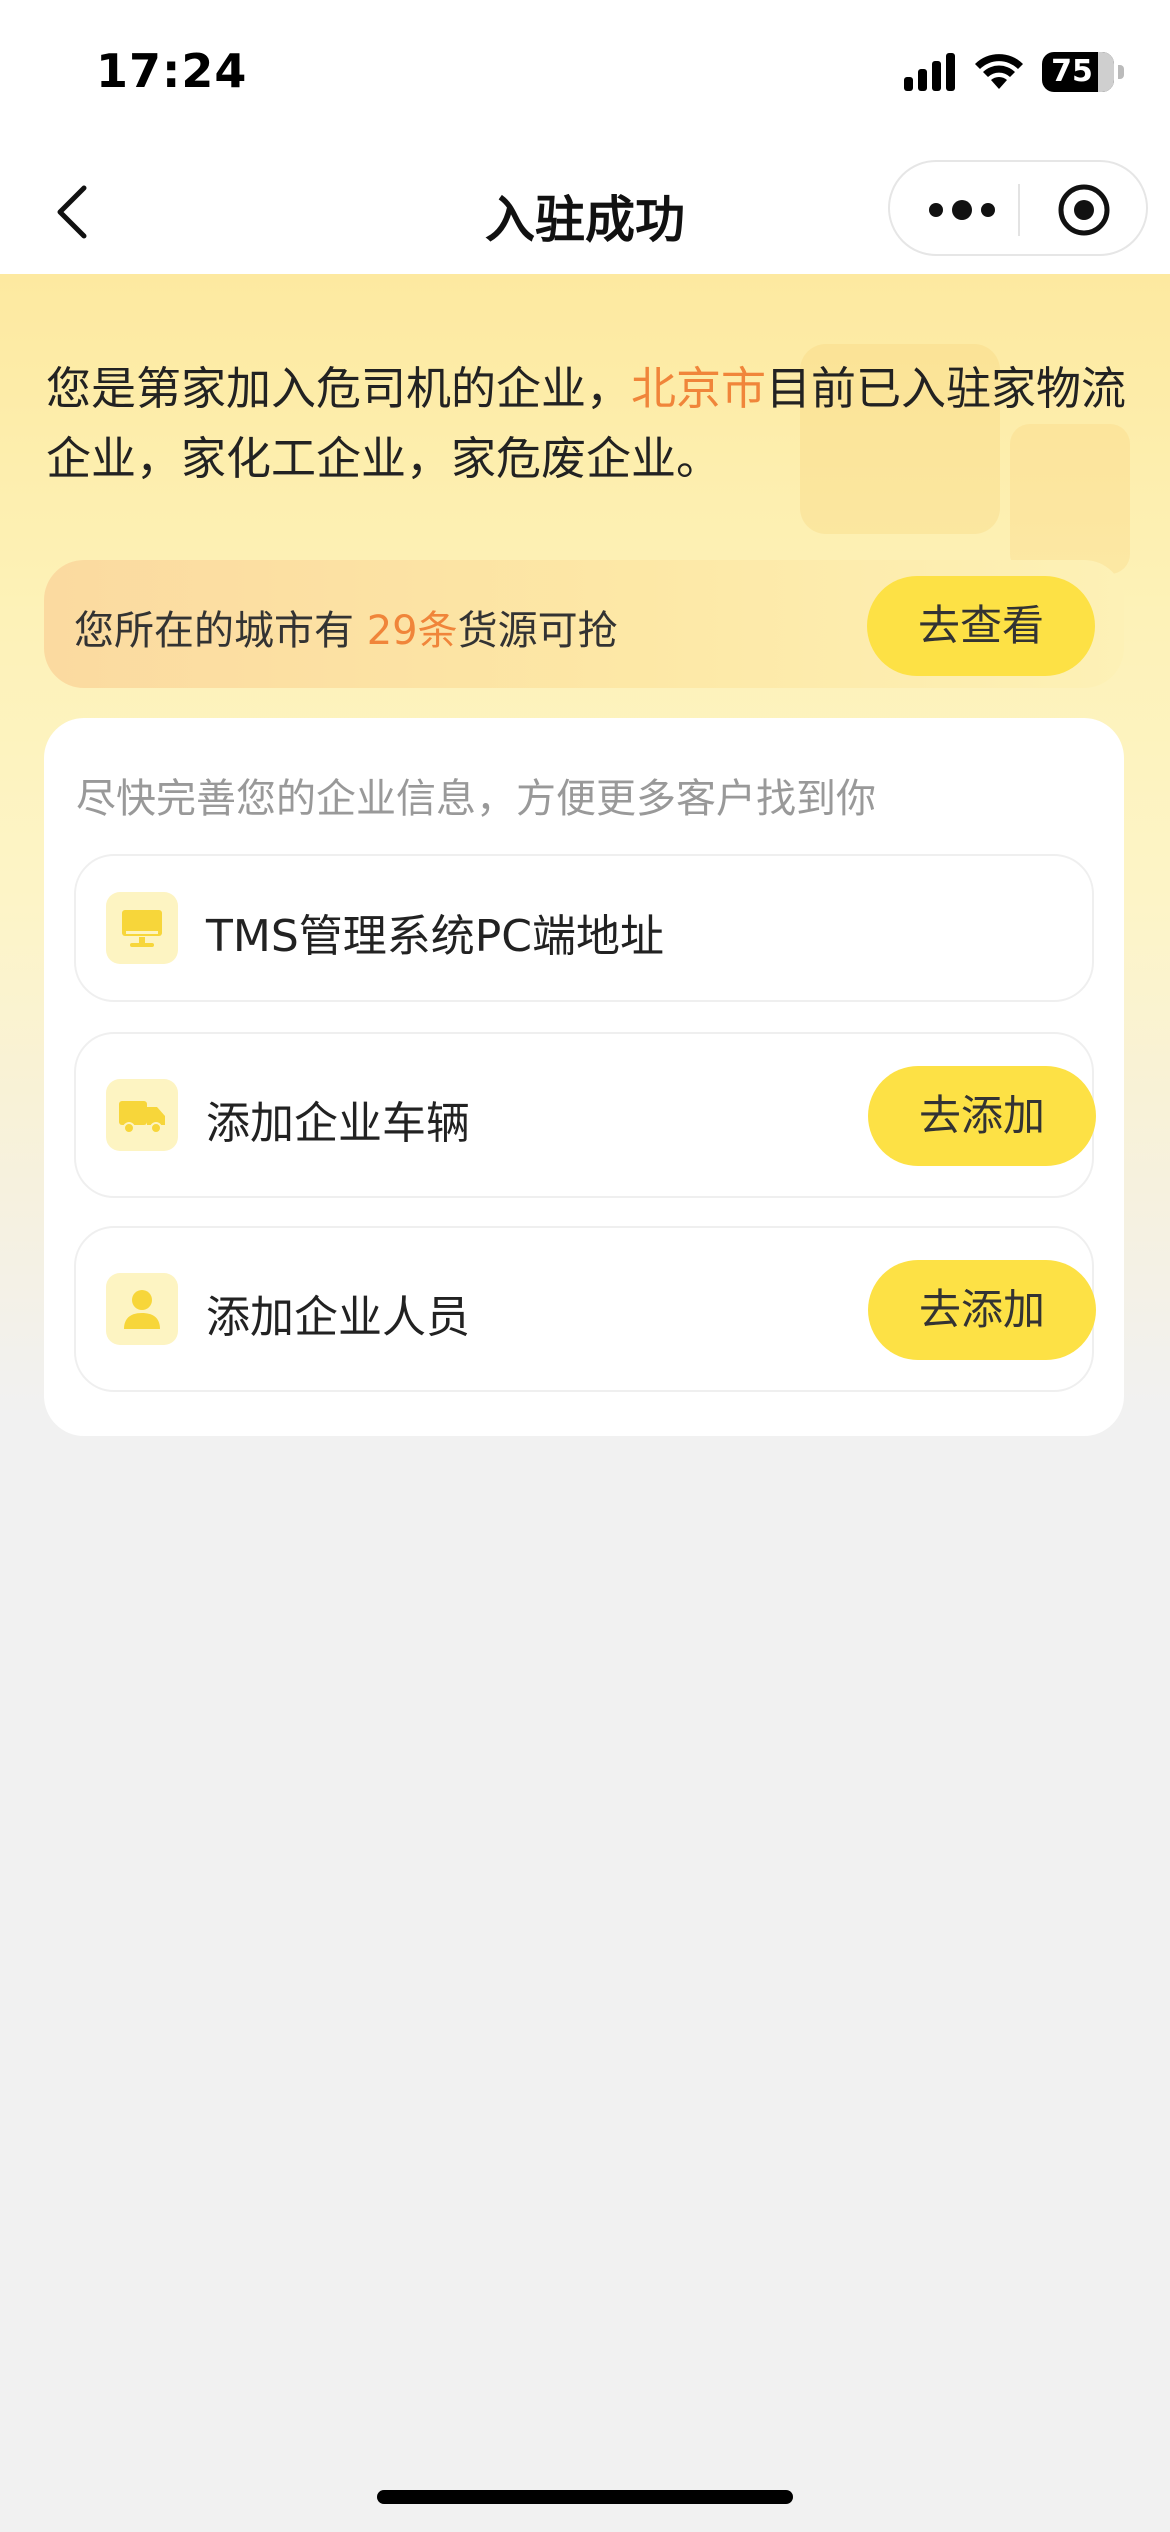 This screenshot has width=1170, height=2532. What do you see at coordinates (172, 71) in the screenshot?
I see `status-time: 17:24` at bounding box center [172, 71].